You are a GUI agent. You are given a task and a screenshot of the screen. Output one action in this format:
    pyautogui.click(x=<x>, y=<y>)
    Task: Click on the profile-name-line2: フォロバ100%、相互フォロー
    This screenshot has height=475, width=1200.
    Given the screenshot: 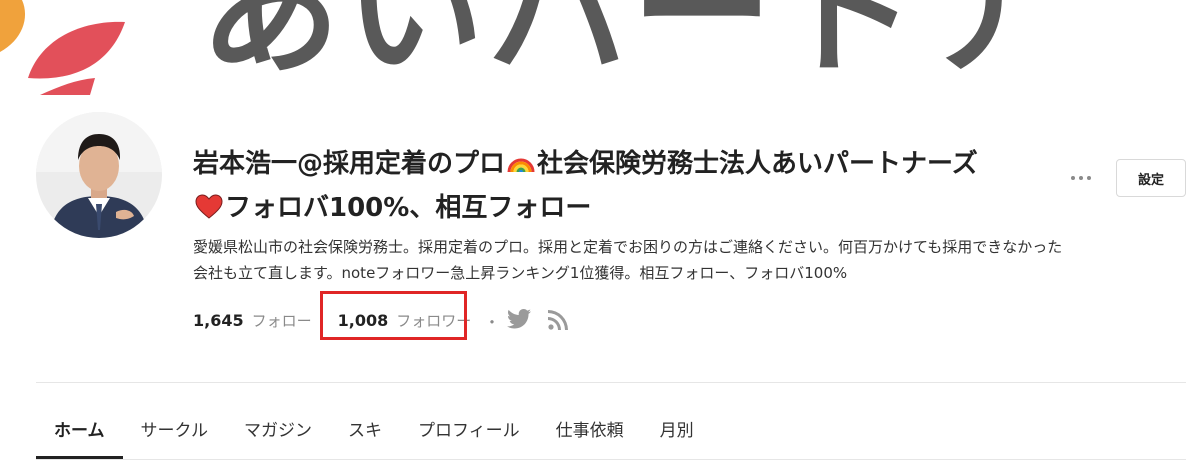 What is the action you would take?
    pyautogui.click(x=623, y=208)
    